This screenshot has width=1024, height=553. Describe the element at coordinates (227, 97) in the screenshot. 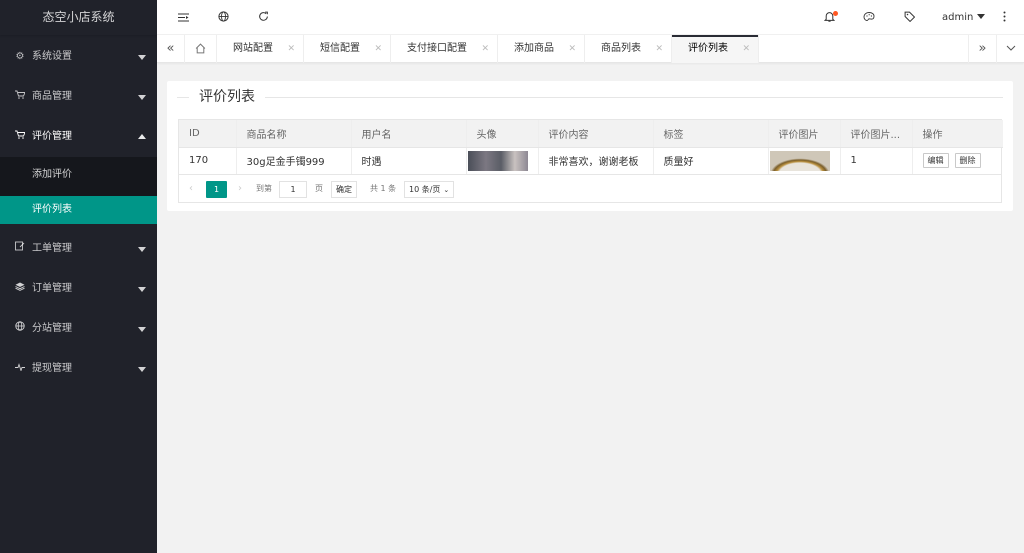

I see `page-title: 评价列表` at that location.